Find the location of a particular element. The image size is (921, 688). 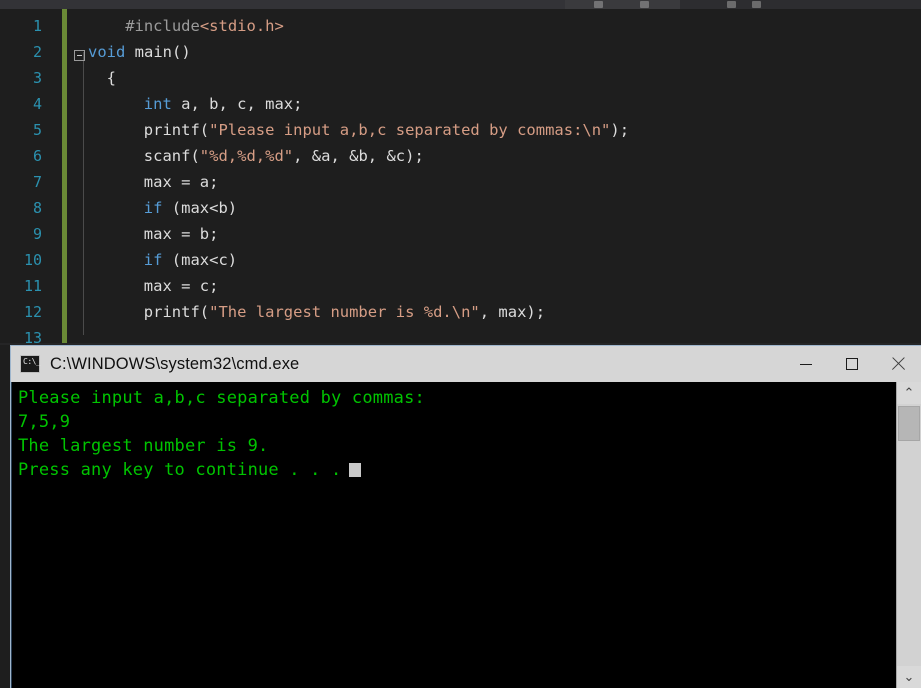

code-line: 3{ is located at coordinates (460, 78).